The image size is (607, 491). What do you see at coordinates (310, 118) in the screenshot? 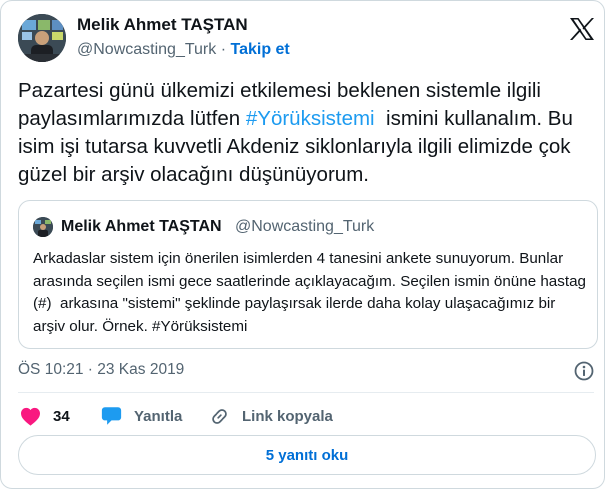
I see `hashtag-link: #Yörüksistemi` at bounding box center [310, 118].